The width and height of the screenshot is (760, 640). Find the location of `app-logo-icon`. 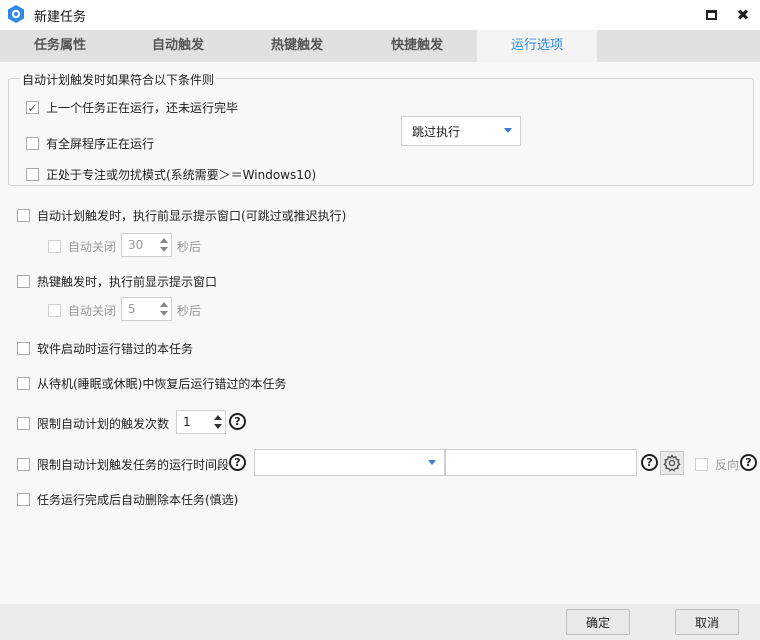

app-logo-icon is located at coordinates (16, 14).